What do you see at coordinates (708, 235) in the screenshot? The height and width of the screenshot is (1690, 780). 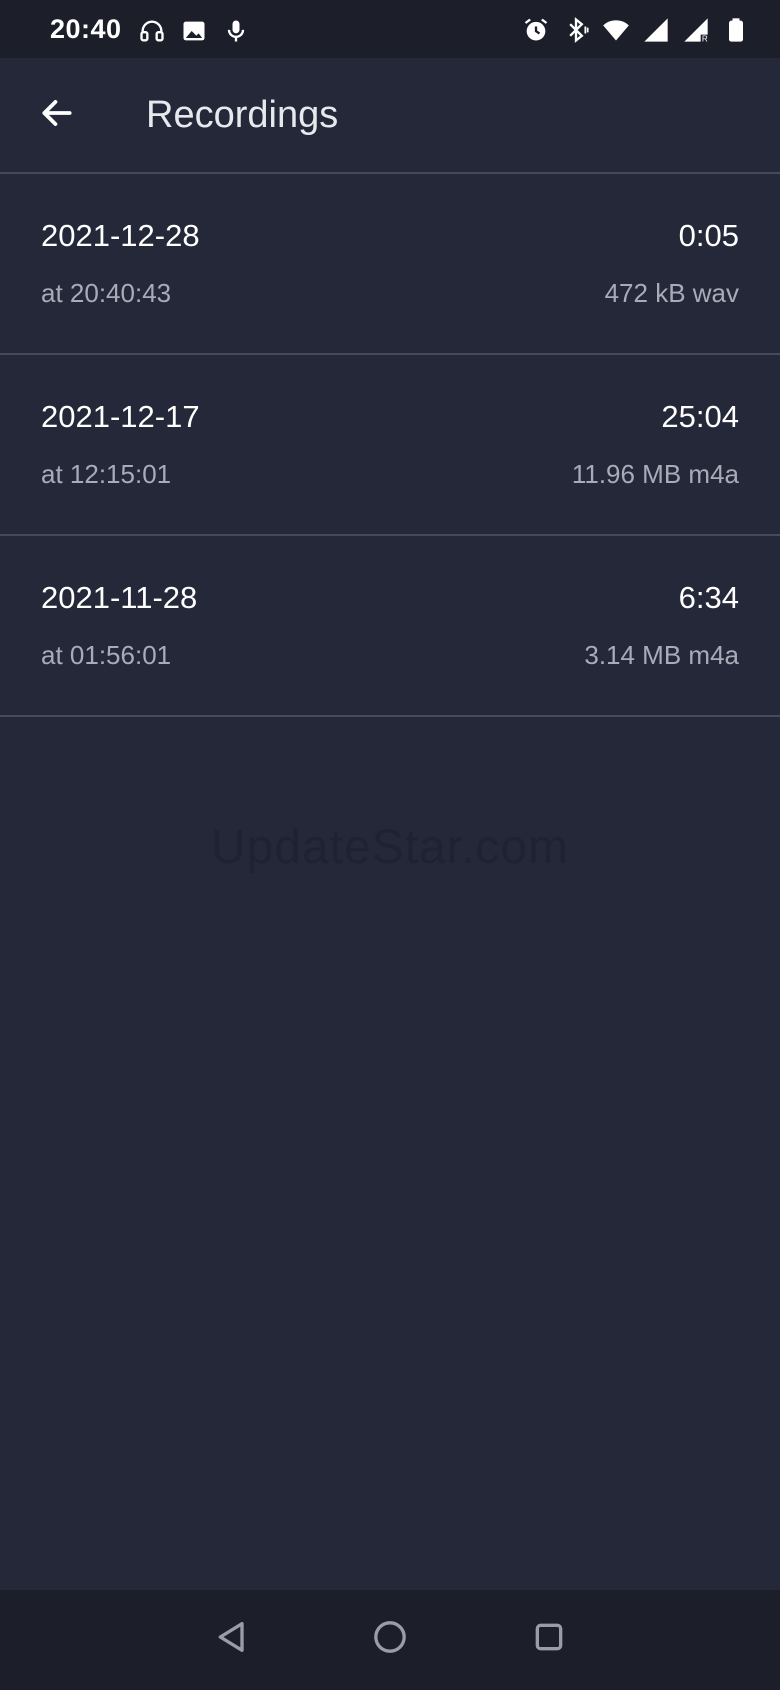 I see `recording-duration: 0:05` at bounding box center [708, 235].